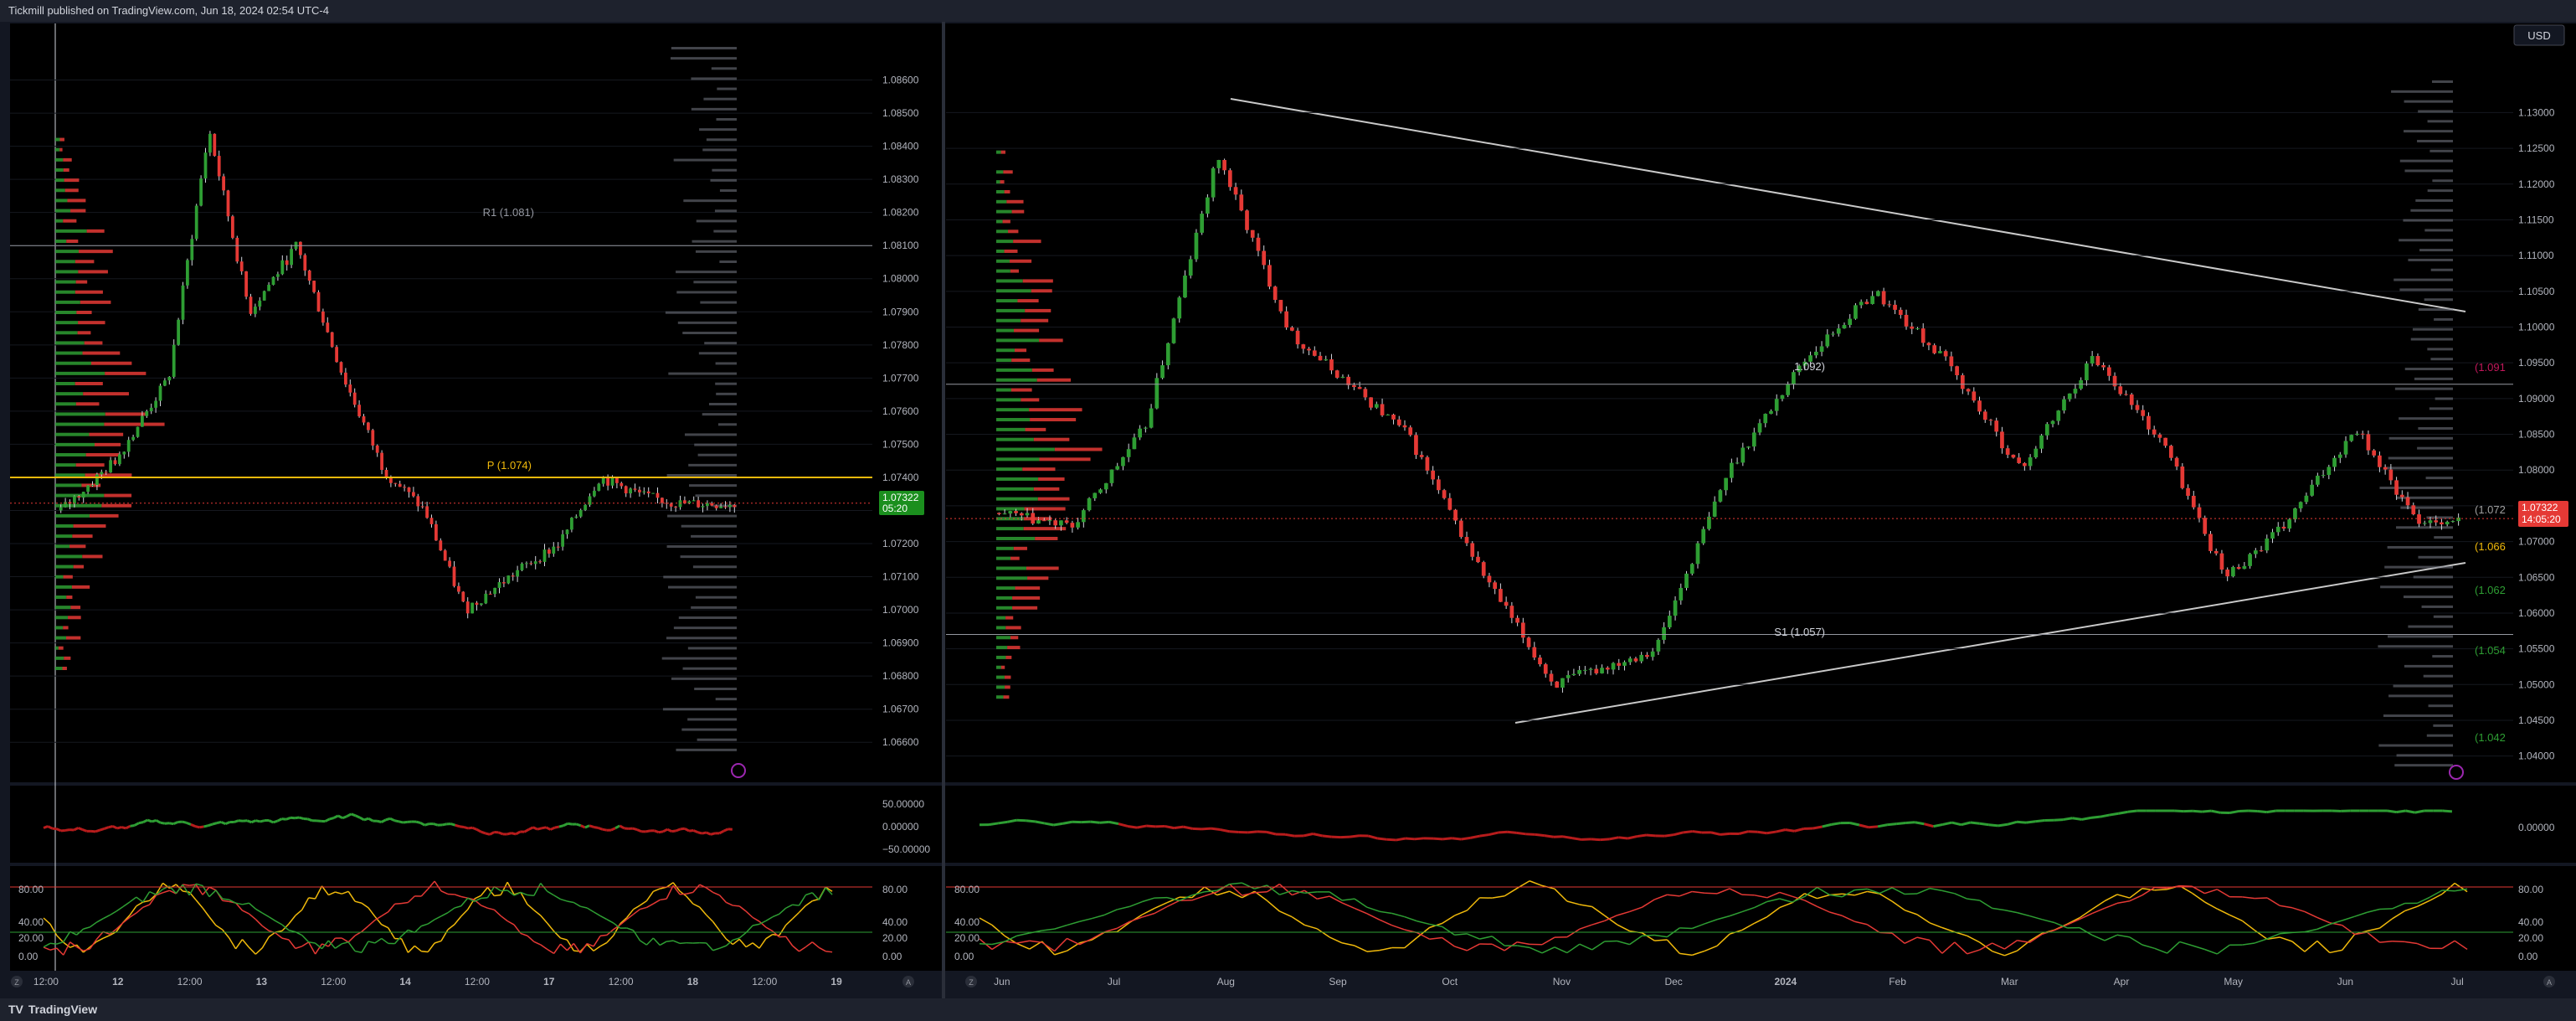 Image resolution: width=2576 pixels, height=1021 pixels. I want to click on right-stoch-pane, so click(1729, 918).